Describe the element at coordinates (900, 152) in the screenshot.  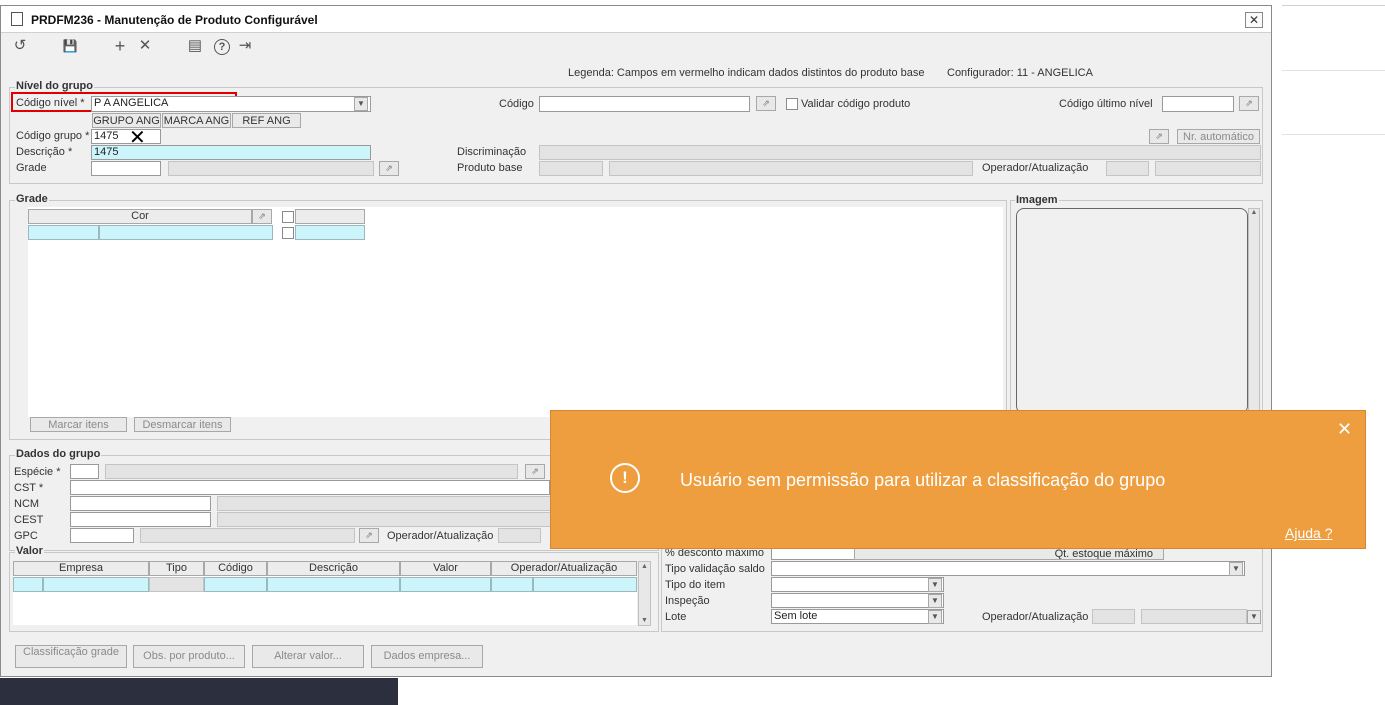
I see `discriminacao-field` at that location.